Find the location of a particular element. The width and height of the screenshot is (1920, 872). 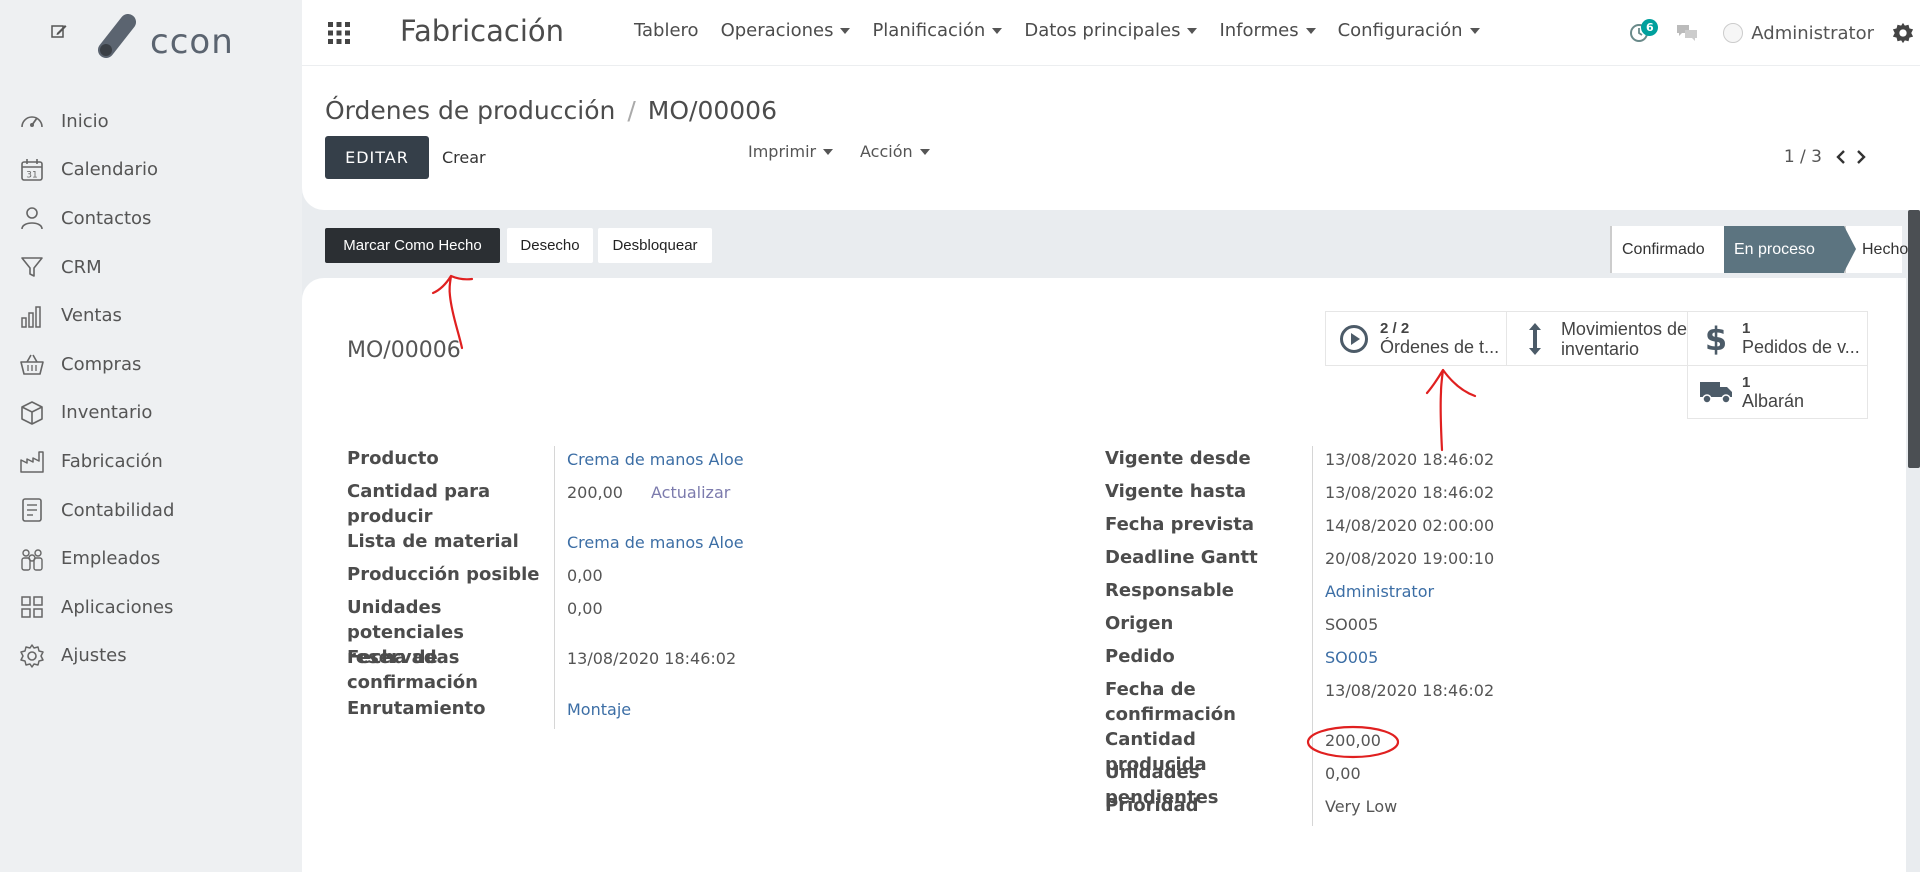

stock-moves-smart-button: Movimientos de inventario is located at coordinates (1597, 338).